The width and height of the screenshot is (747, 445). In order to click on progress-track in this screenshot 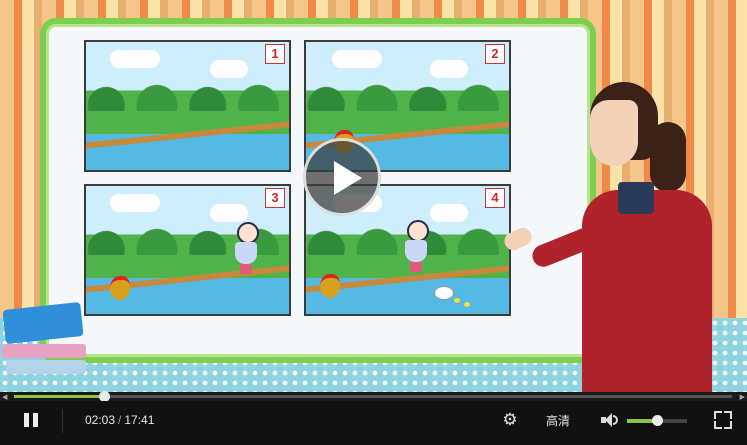, I will do `click(373, 396)`.